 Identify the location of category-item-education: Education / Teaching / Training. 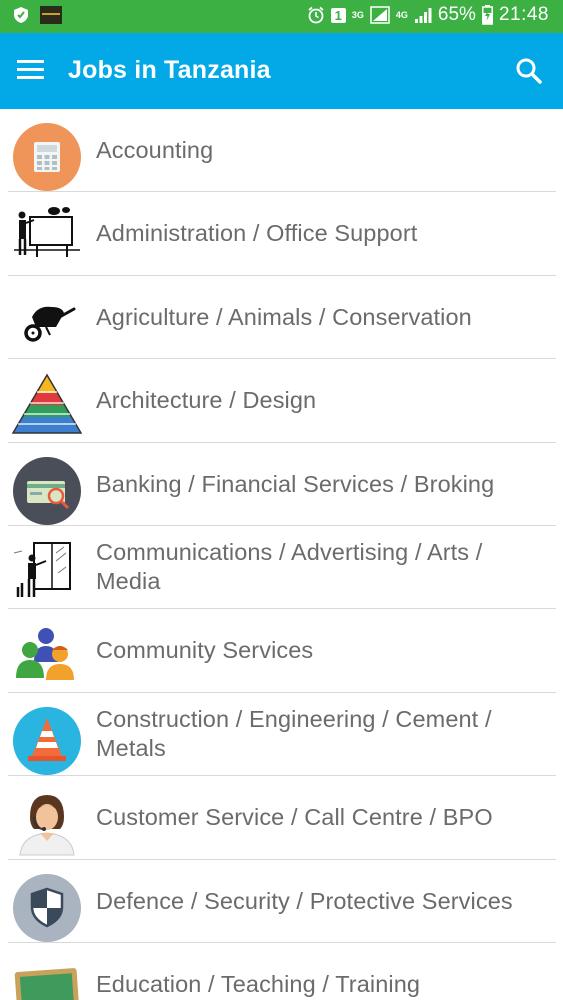
(281, 971).